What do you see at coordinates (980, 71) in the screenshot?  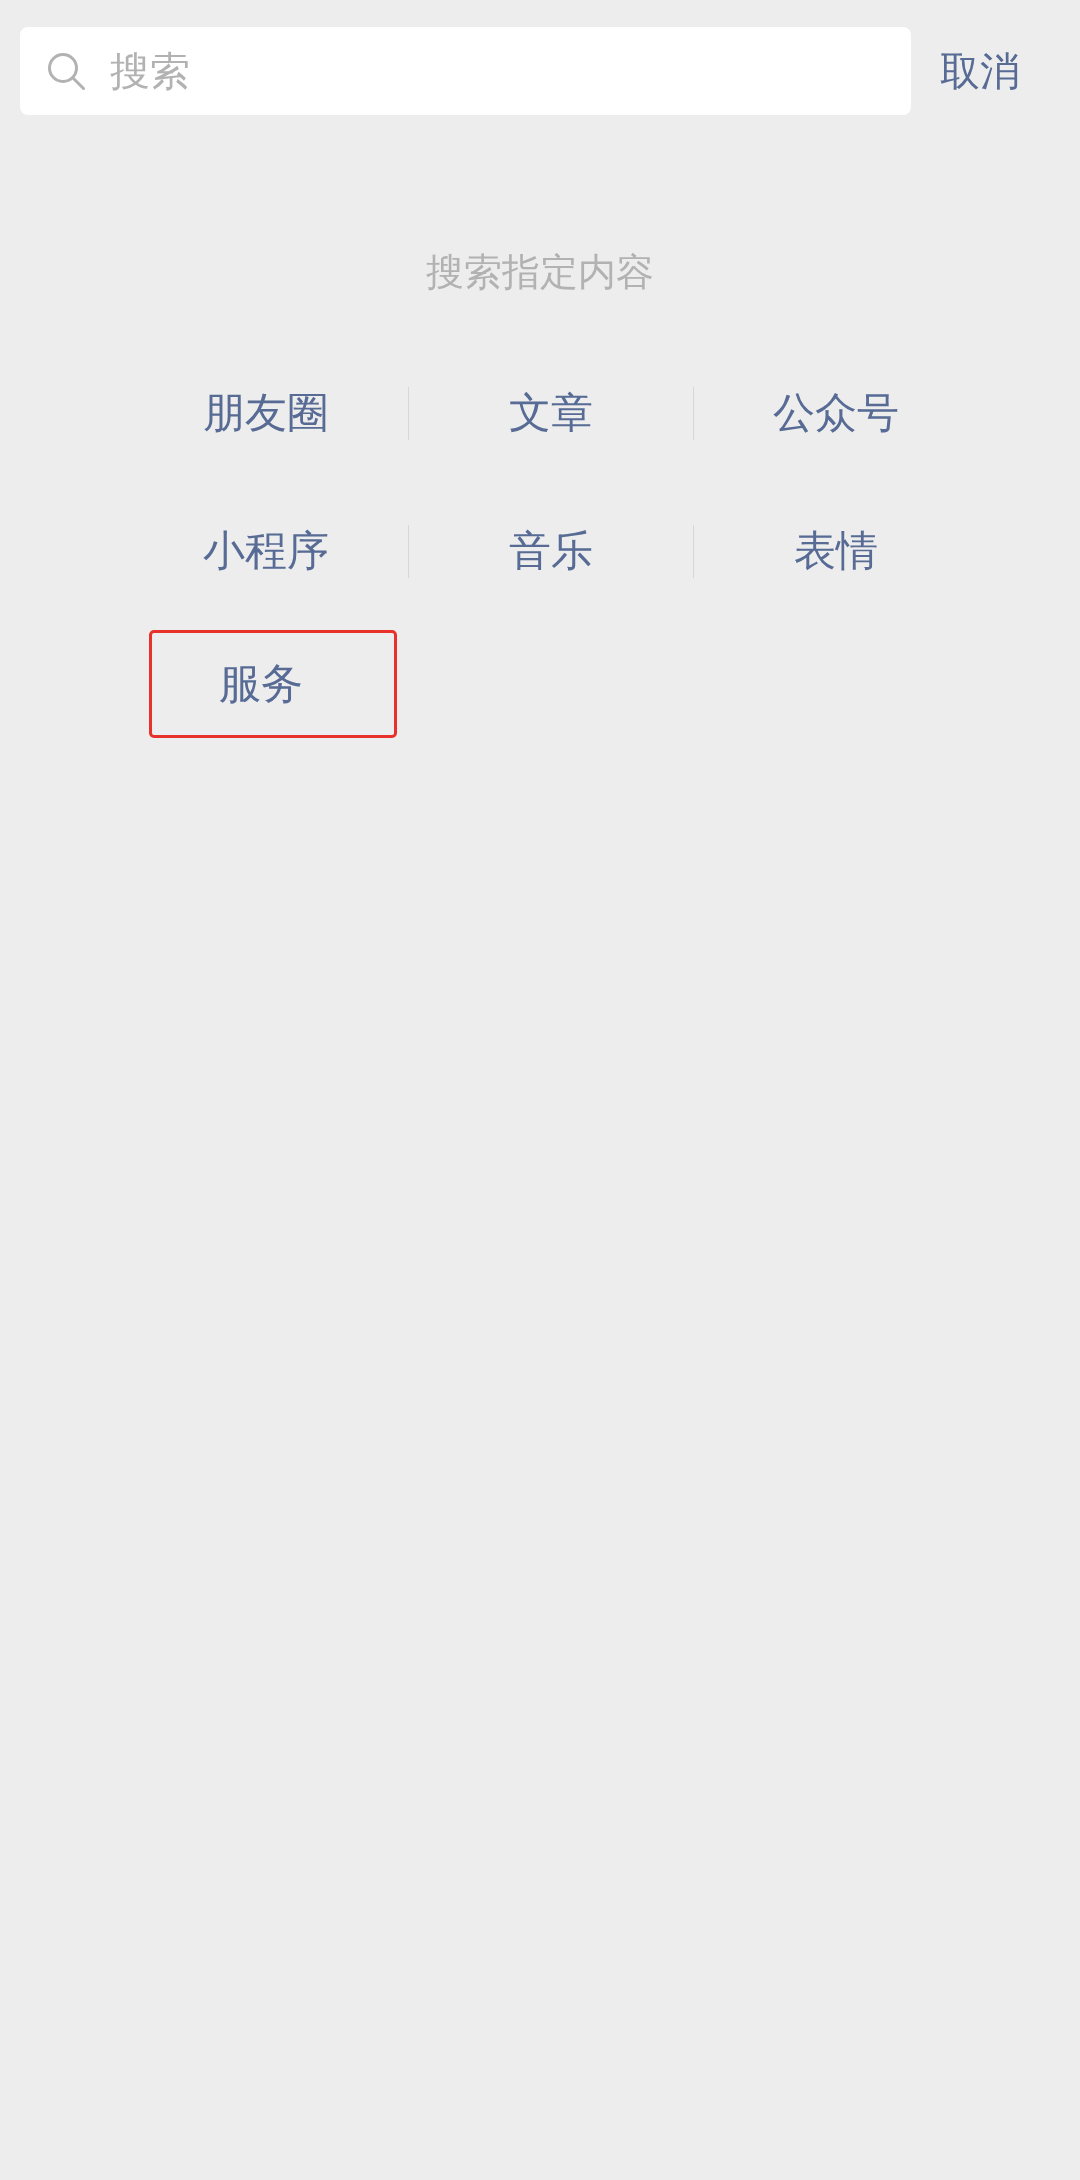 I see `cancel-button: 取消` at bounding box center [980, 71].